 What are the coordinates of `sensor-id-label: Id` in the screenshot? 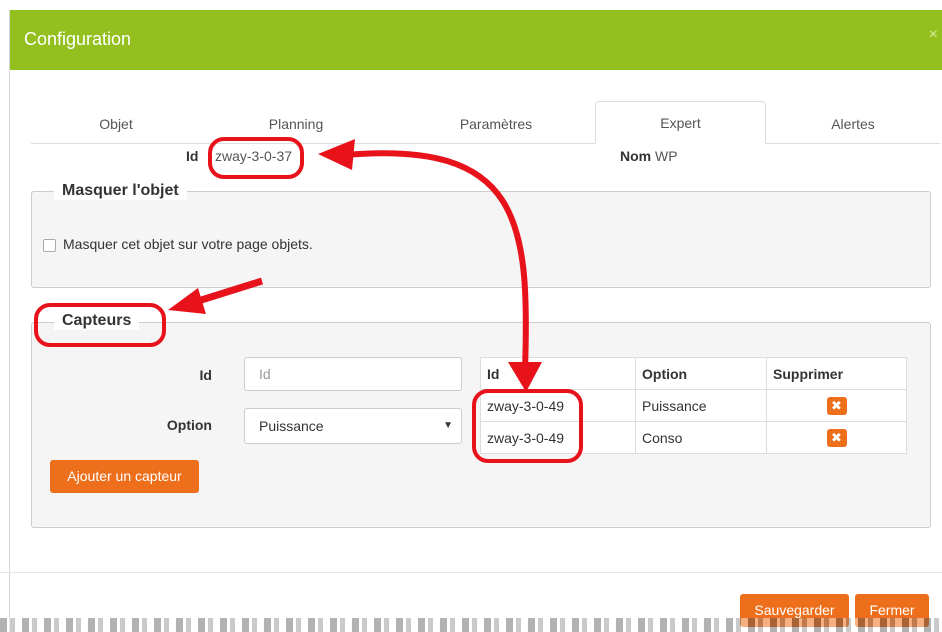 It's located at (205, 375).